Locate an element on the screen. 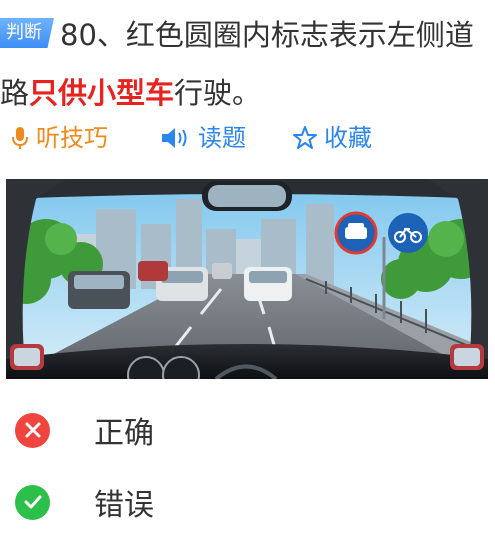 Image resolution: width=495 pixels, height=537 pixels. question-text-end: 行驶。 is located at coordinates (218, 93).